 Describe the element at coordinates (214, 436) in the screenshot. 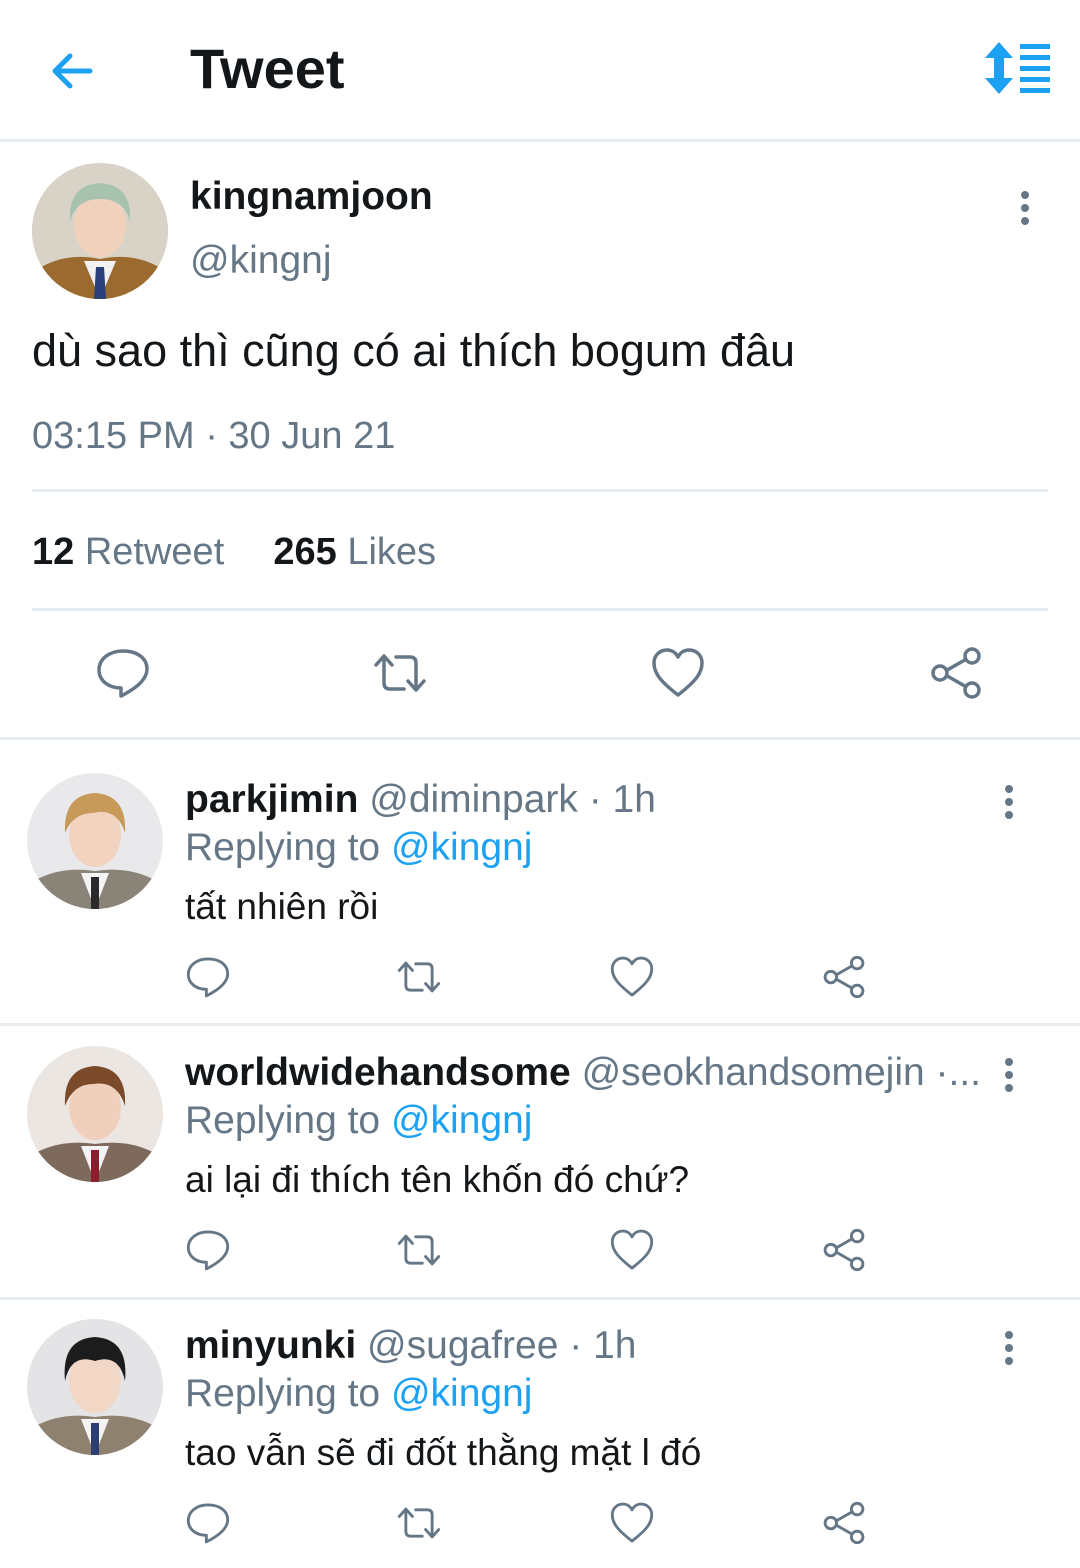

I see `tweet-timestamp: 03:15 PM · 30 Jun 21` at that location.